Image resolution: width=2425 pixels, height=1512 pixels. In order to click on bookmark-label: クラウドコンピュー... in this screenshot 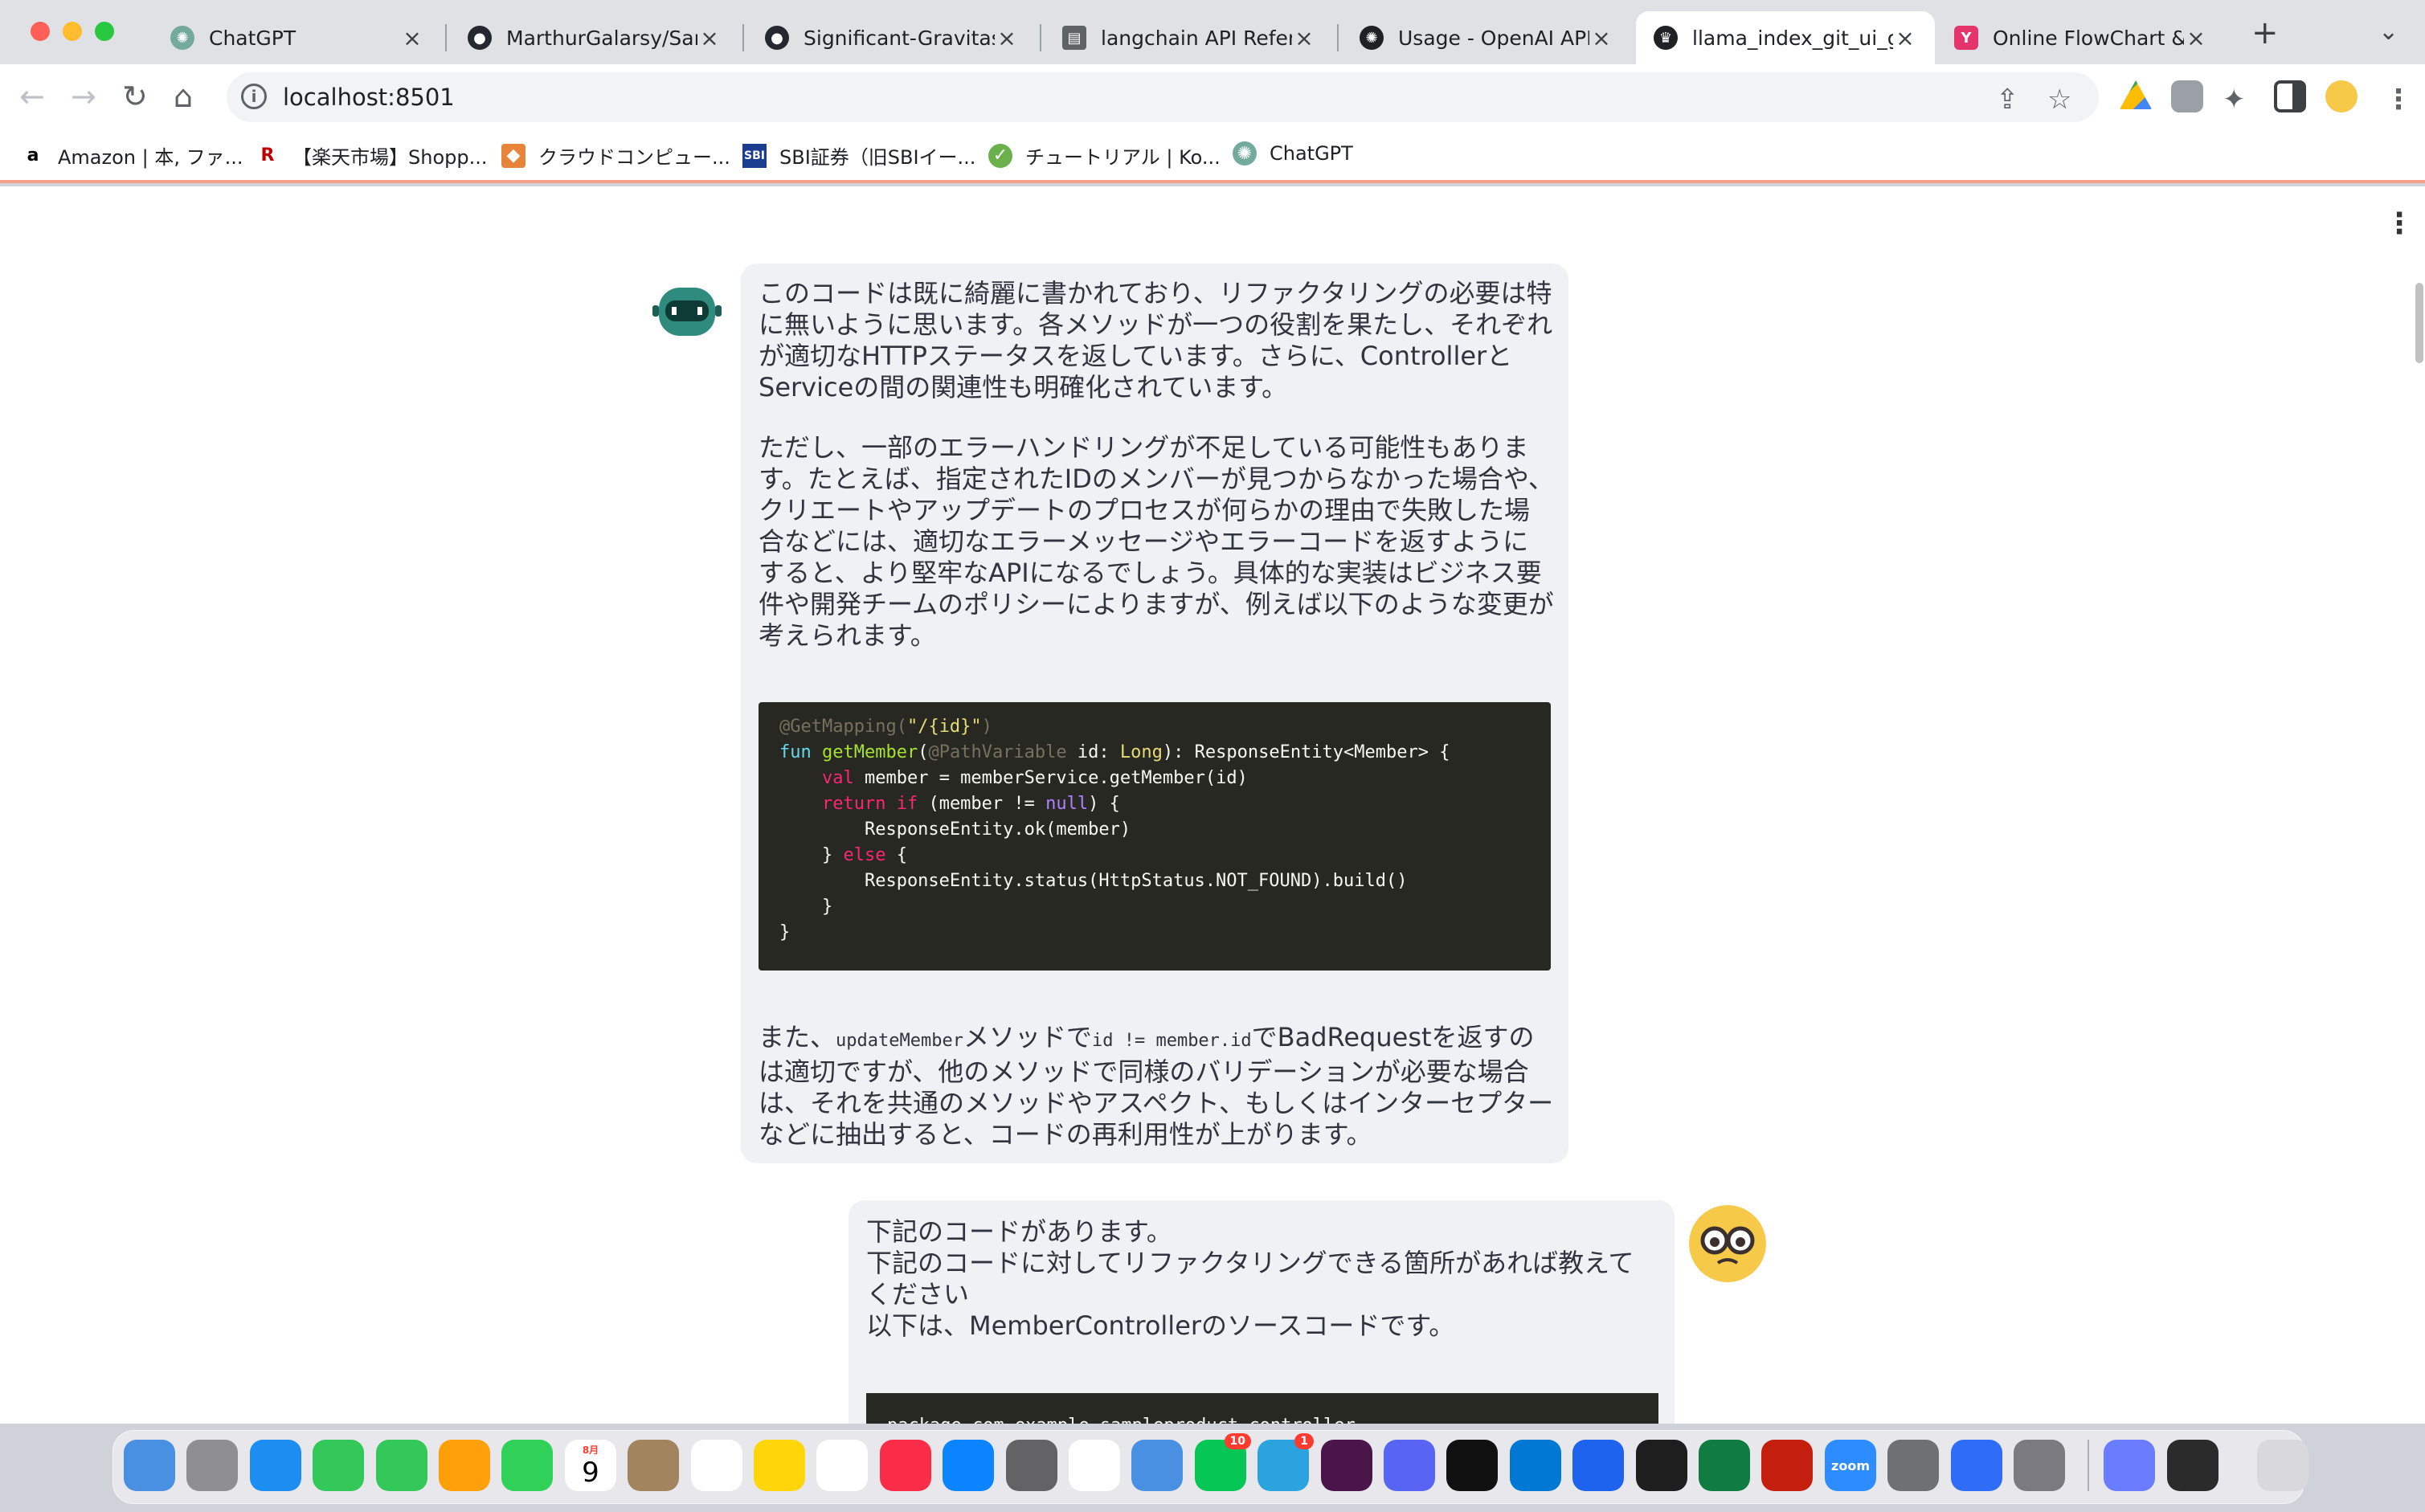, I will do `click(634, 157)`.